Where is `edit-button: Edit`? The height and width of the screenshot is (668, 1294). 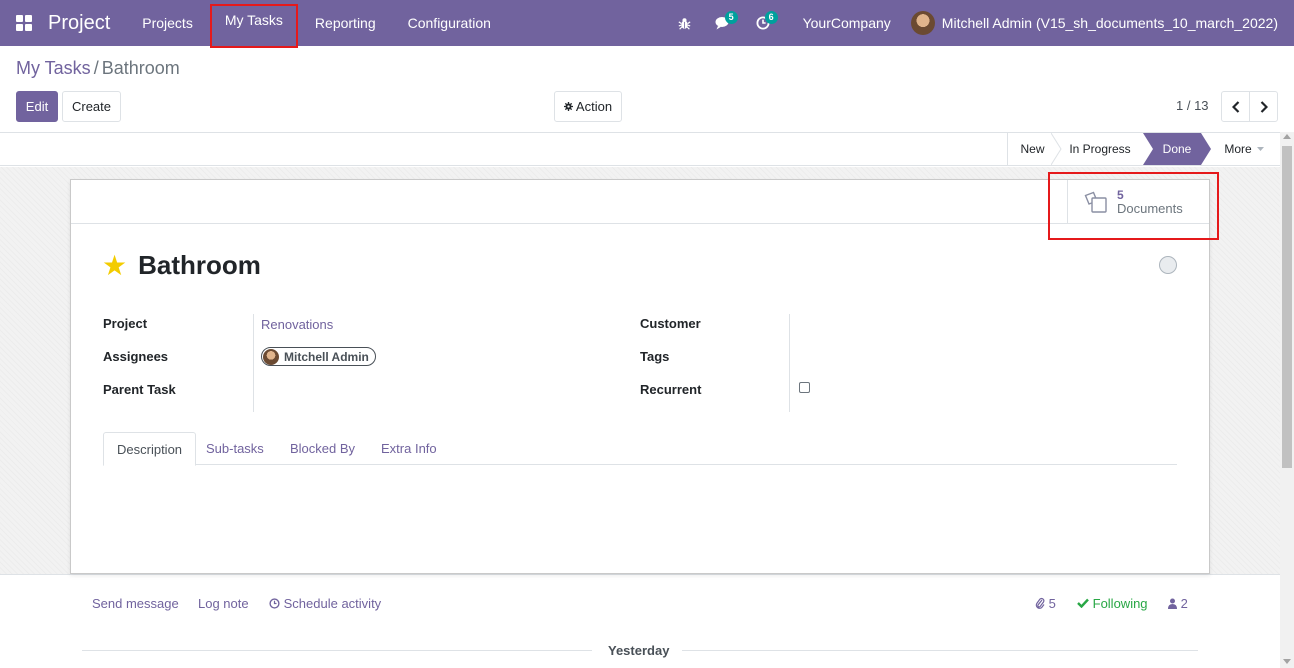
edit-button: Edit is located at coordinates (37, 106).